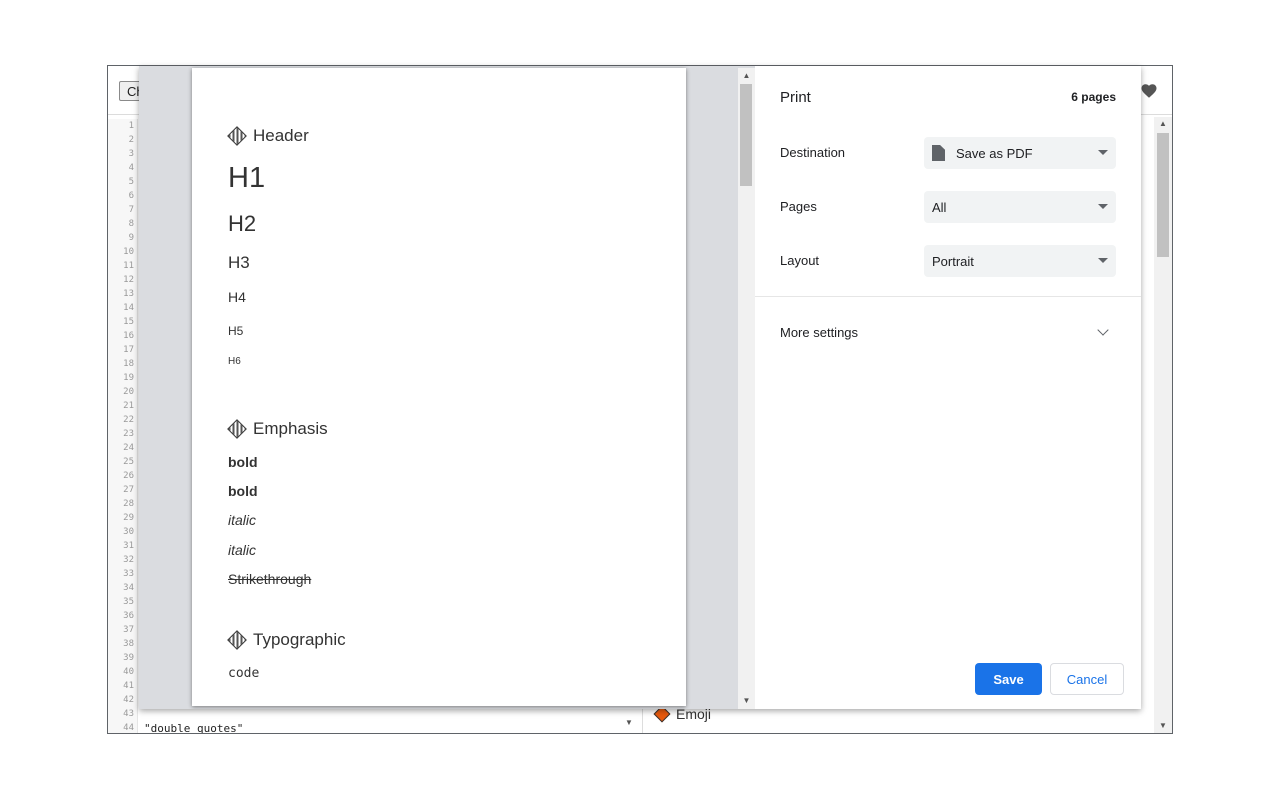 This screenshot has height=800, width=1280. Describe the element at coordinates (1008, 679) in the screenshot. I see `save-button: Save` at that location.